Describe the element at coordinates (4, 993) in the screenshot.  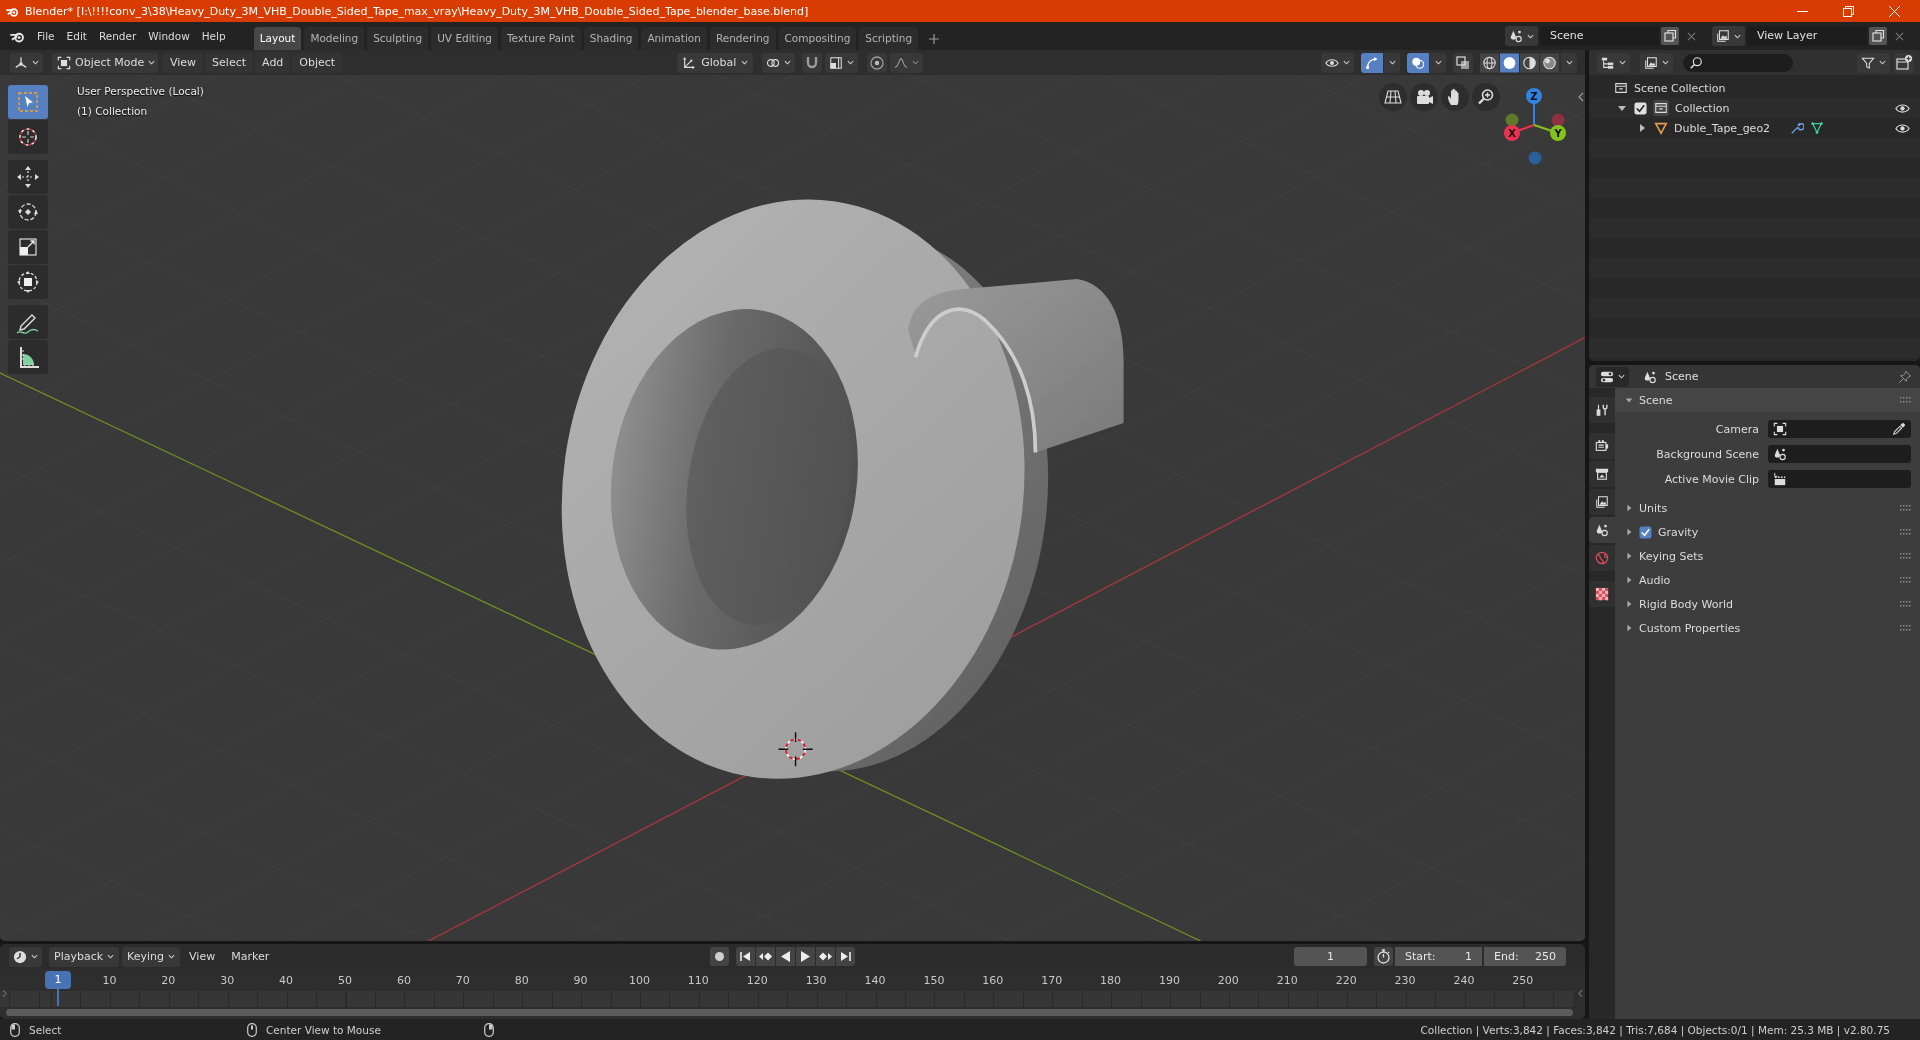
I see `chevron-icon` at that location.